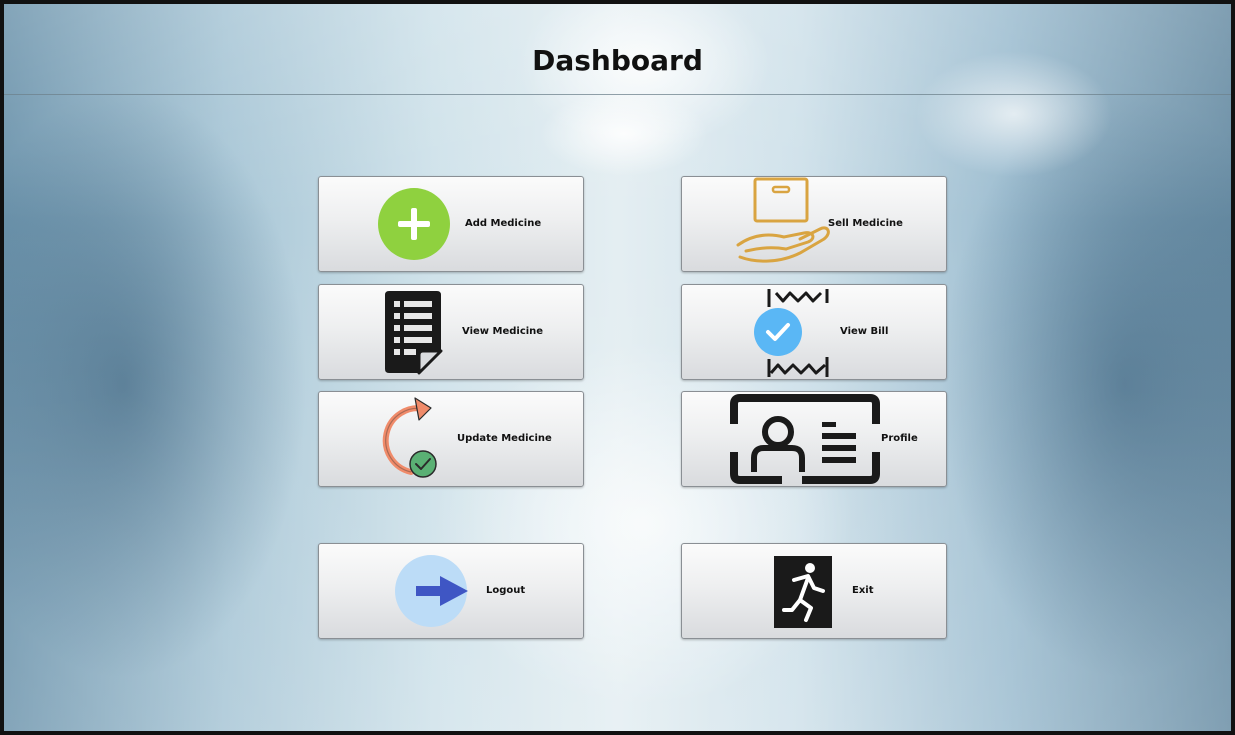 The height and width of the screenshot is (735, 1235). Describe the element at coordinates (617, 94) in the screenshot. I see `title-divider` at that location.